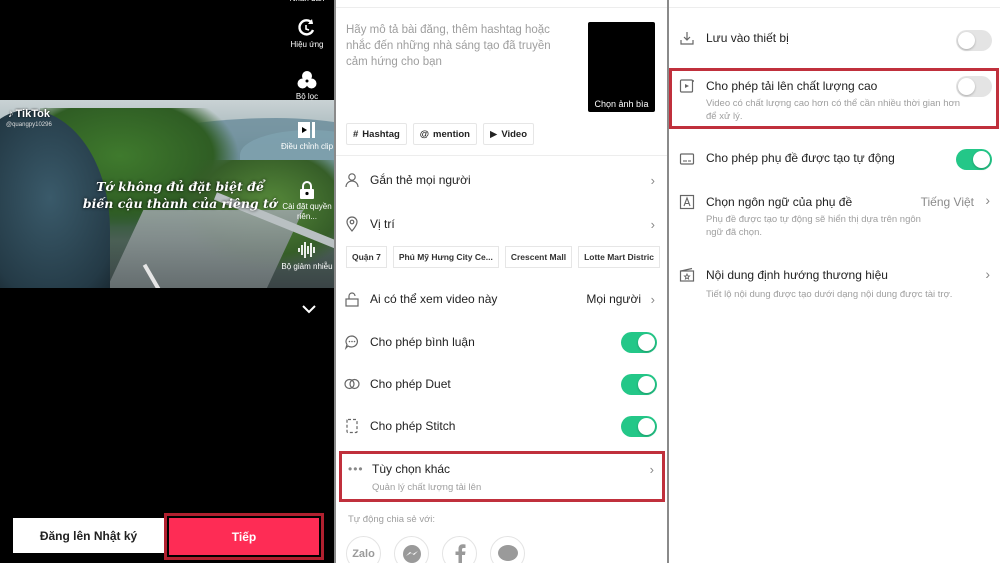 The height and width of the screenshot is (563, 1000). I want to click on row-label: Nội dung định hướng thương hiệu, so click(797, 275).